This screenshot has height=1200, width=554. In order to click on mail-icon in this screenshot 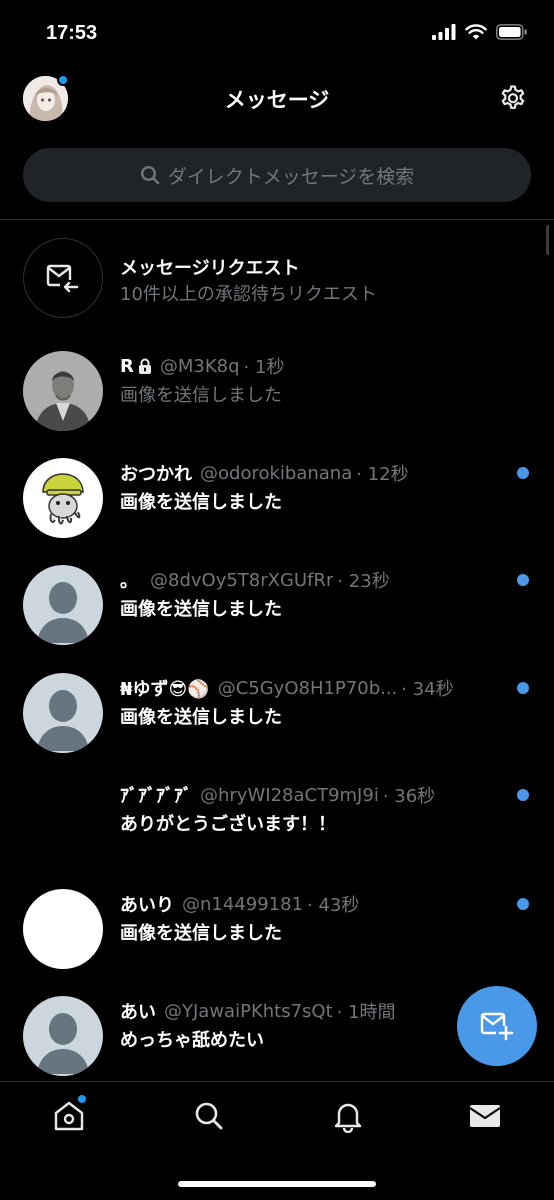, I will do `click(485, 1116)`.